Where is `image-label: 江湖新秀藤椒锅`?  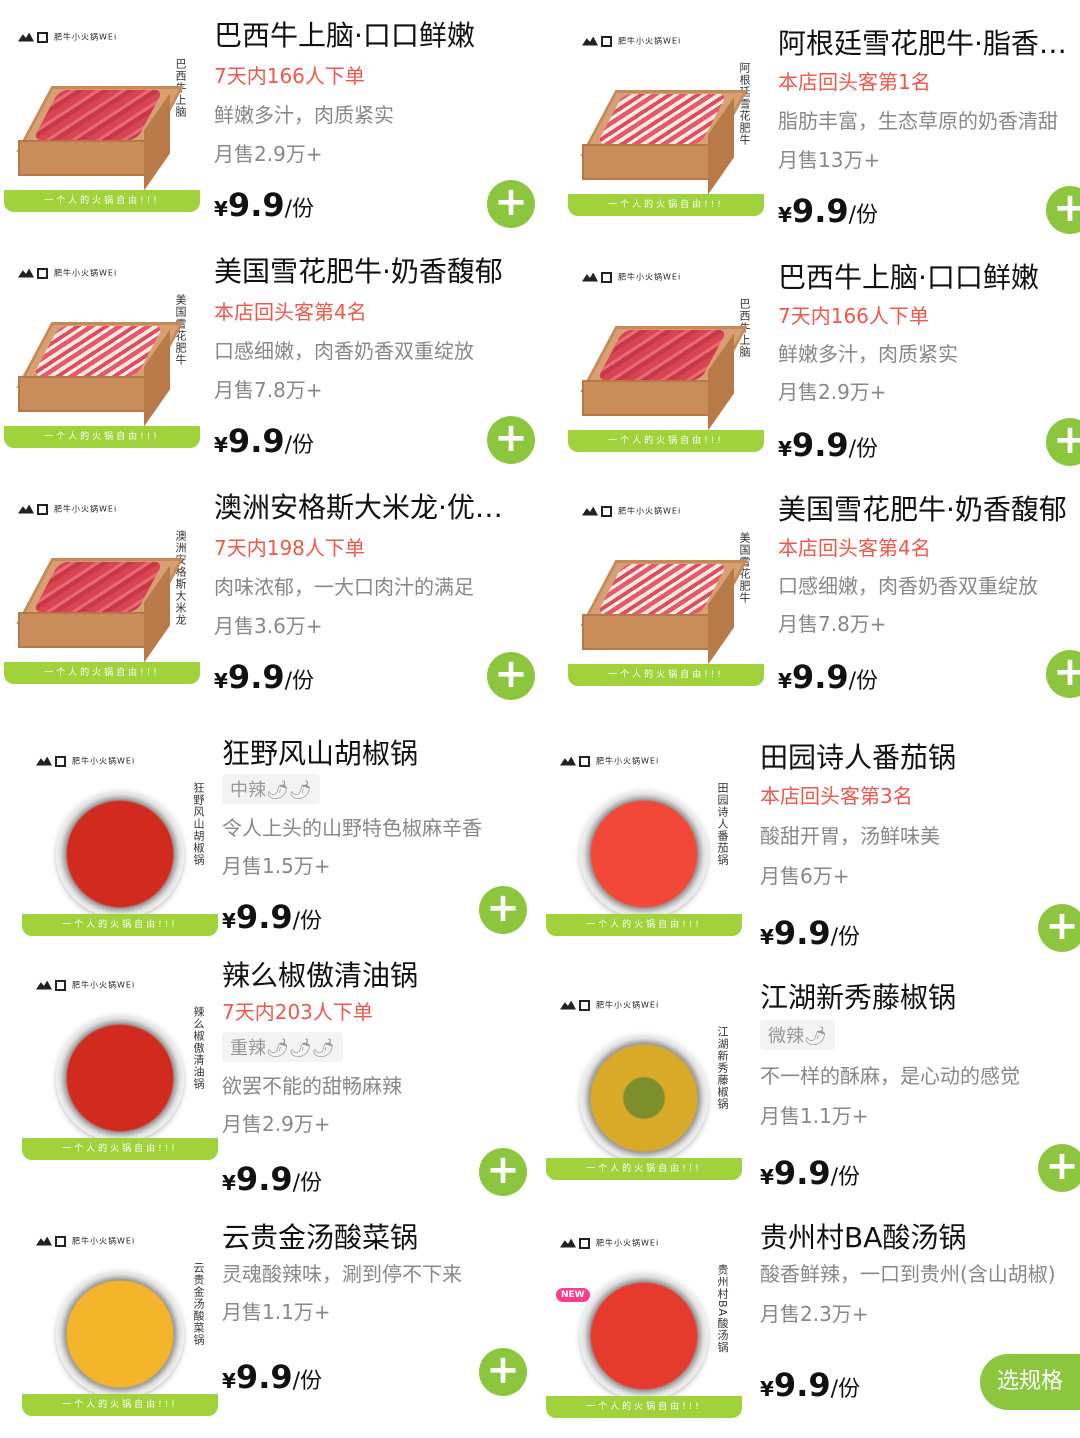 image-label: 江湖新秀藤椒锅 is located at coordinates (722, 1068).